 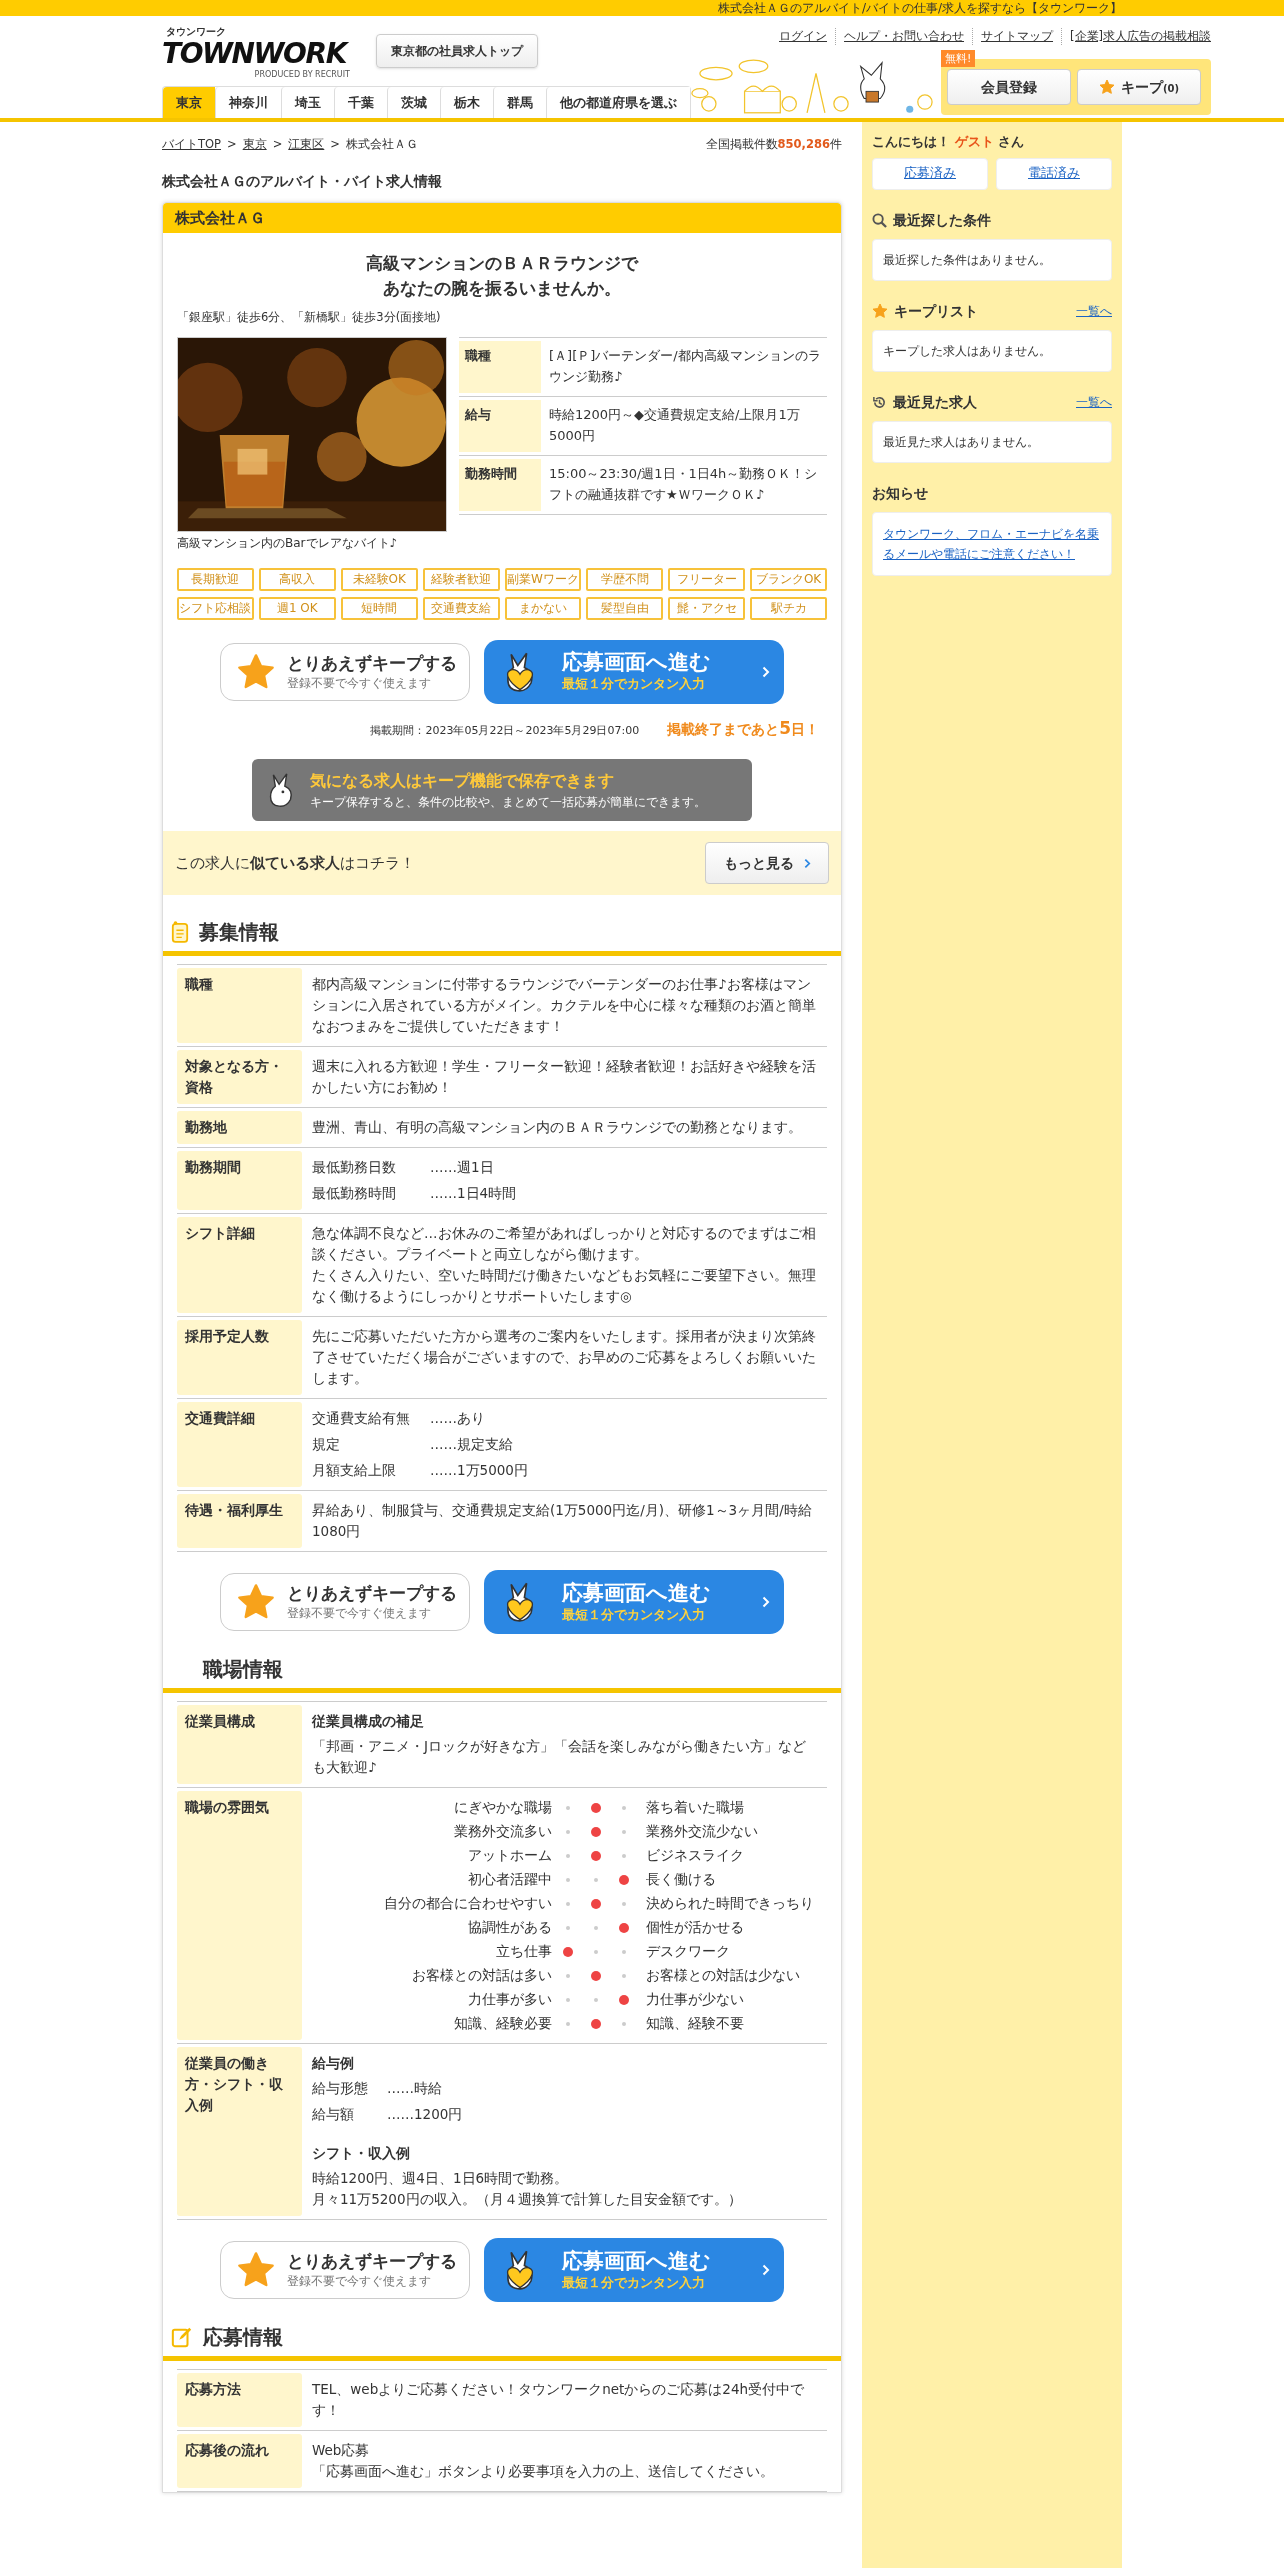 I want to click on feature-tag: 髪型自由, so click(x=625, y=608).